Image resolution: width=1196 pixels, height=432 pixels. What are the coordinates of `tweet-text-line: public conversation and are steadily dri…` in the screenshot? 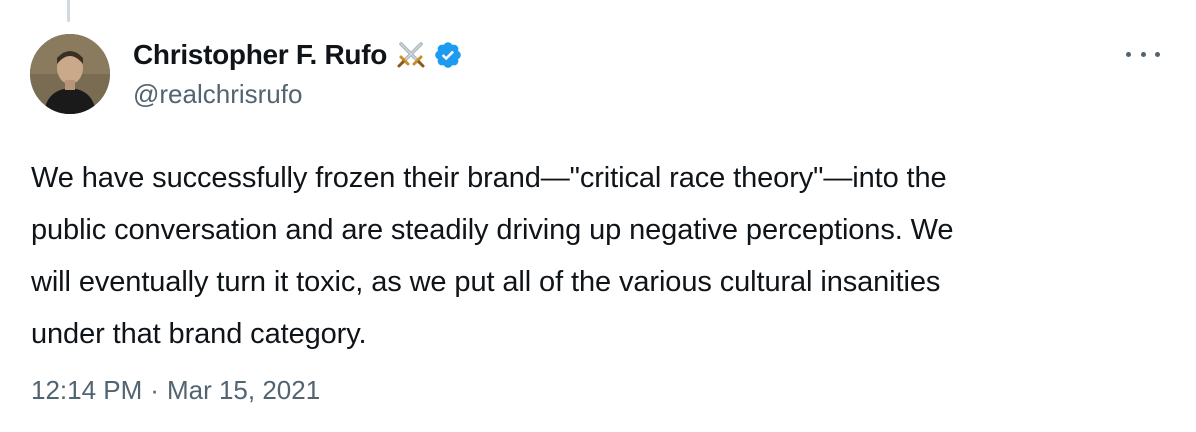 It's located at (492, 230).